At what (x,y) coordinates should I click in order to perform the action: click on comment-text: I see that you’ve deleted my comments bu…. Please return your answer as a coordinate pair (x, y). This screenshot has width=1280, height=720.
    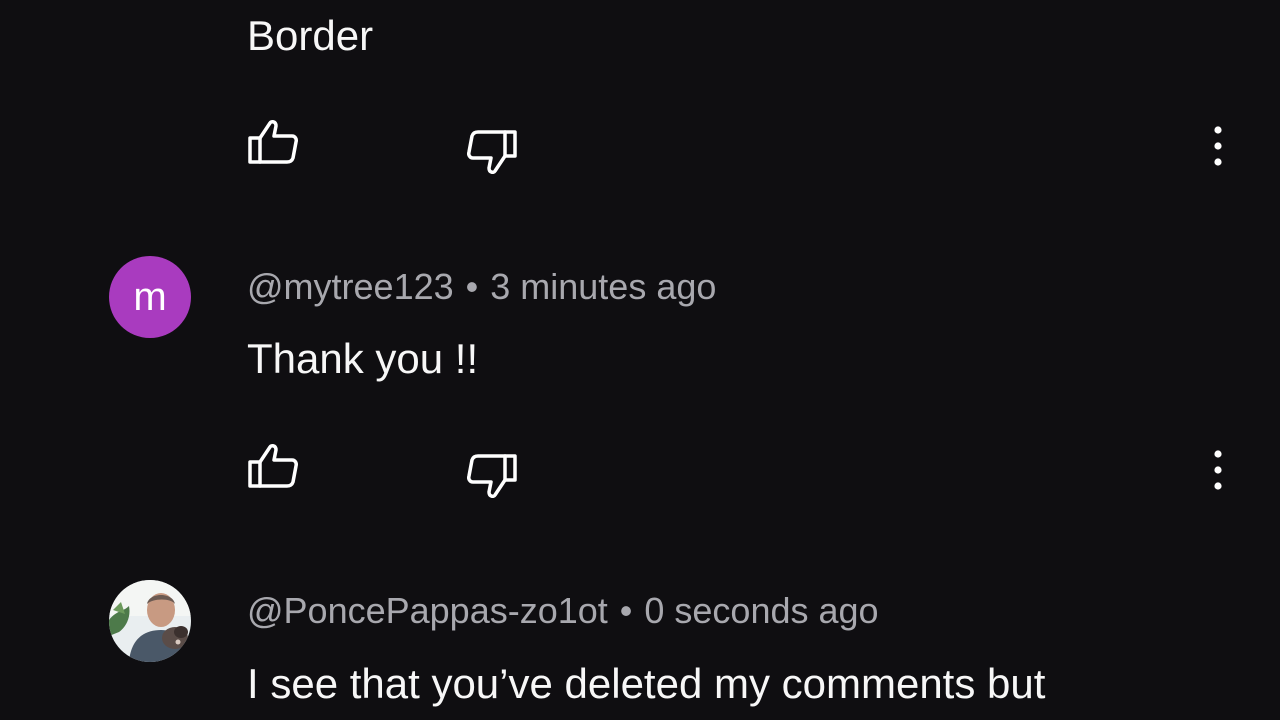
    Looking at the image, I should click on (646, 683).